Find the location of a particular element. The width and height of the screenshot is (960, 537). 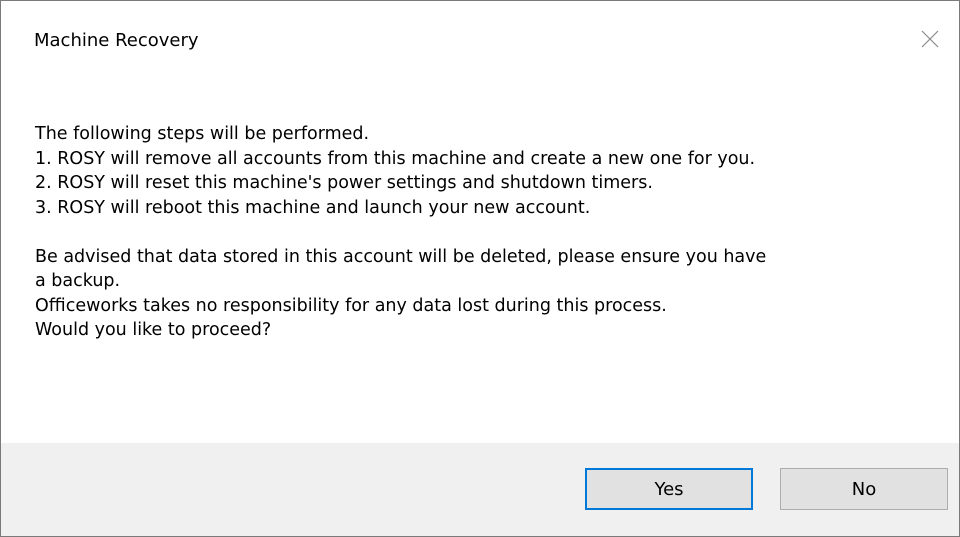

close-button is located at coordinates (930, 39).